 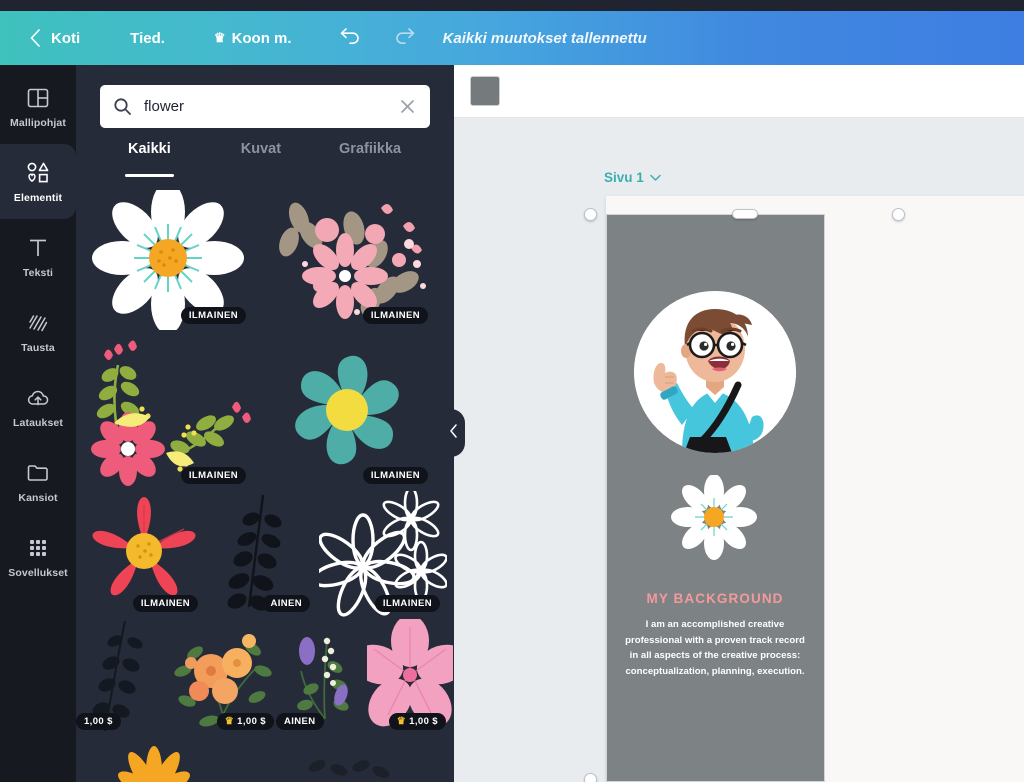 I want to click on search-bar, so click(x=265, y=106).